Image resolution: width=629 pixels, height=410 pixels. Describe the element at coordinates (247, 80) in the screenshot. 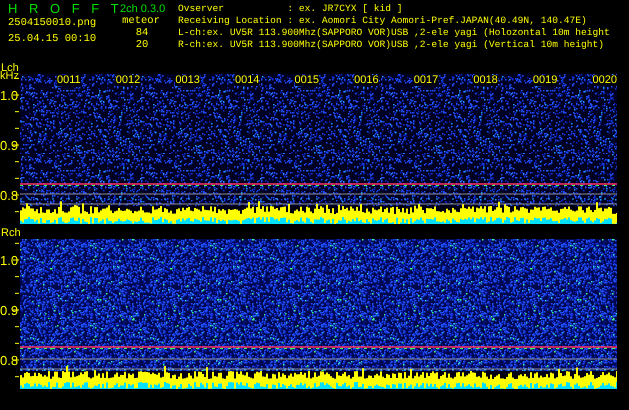

I see `time-label: 0014` at that location.